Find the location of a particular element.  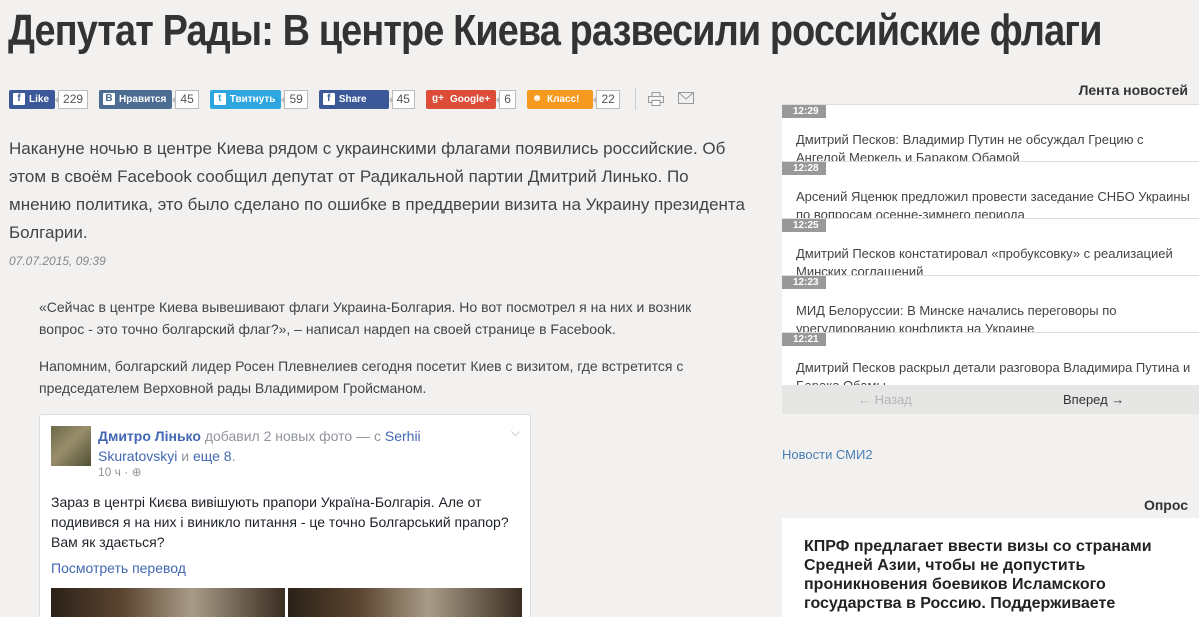

odnoklassniki-button: ☻ Класс! is located at coordinates (560, 99).